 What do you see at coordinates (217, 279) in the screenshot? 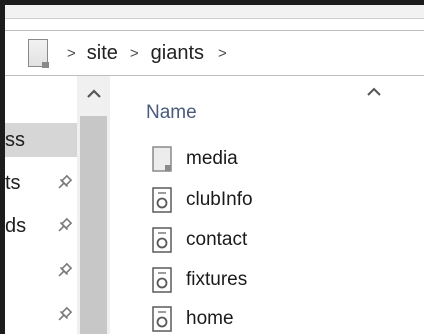
I see `file-name: fixtures` at bounding box center [217, 279].